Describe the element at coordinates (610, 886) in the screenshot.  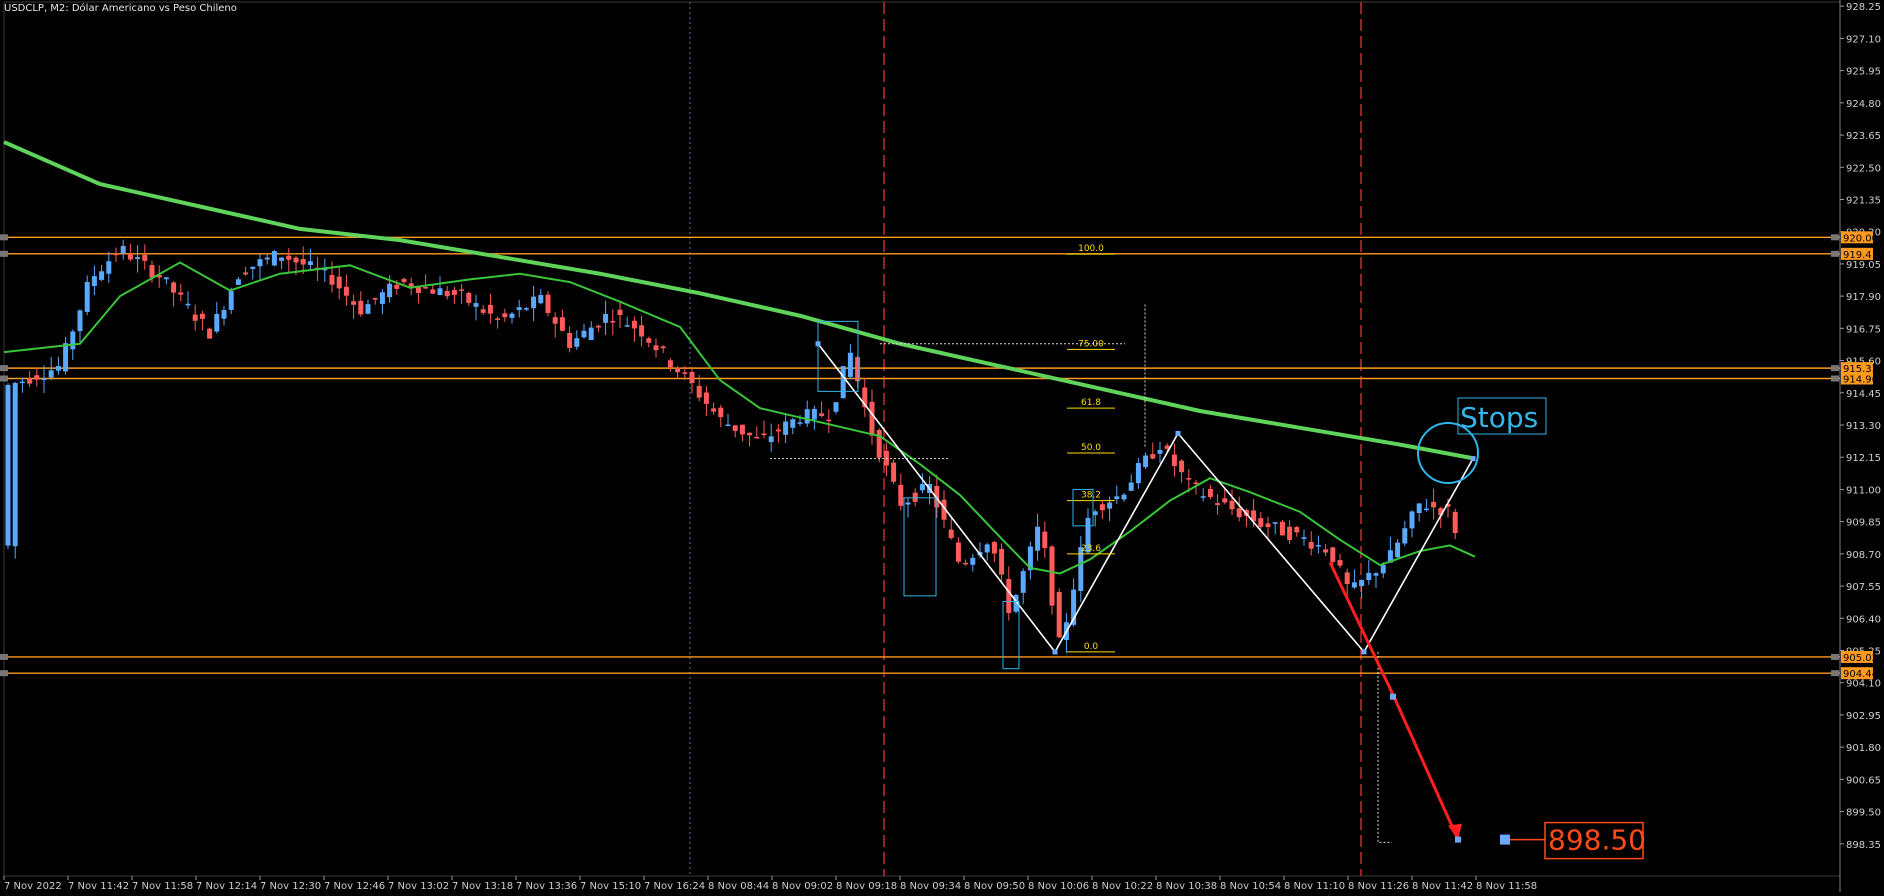
I see `x-tick-label: 7 Nov 15:10` at that location.